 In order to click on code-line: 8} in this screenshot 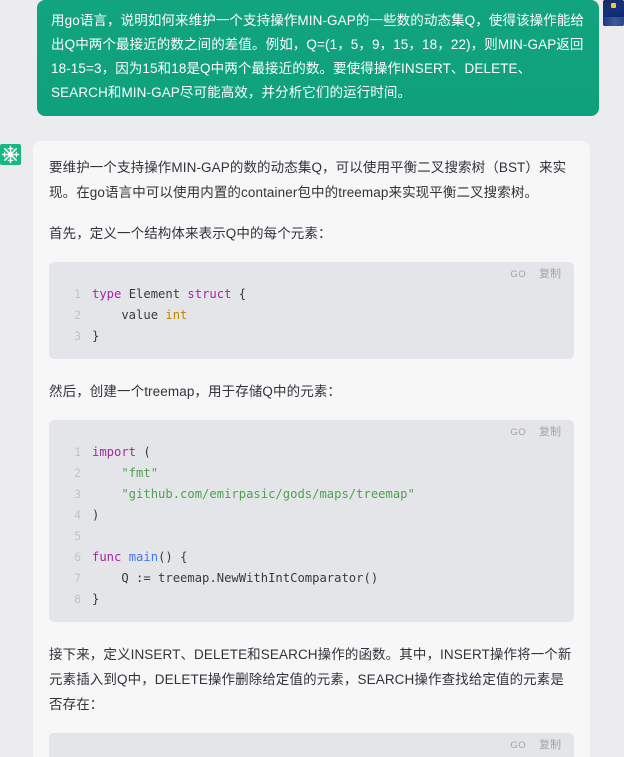, I will do `click(306, 599)`.